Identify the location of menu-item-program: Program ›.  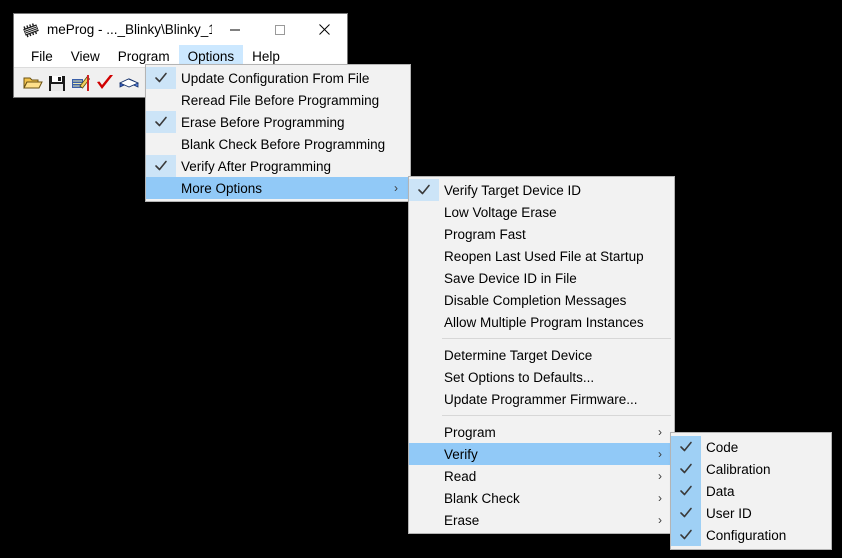
(541, 432).